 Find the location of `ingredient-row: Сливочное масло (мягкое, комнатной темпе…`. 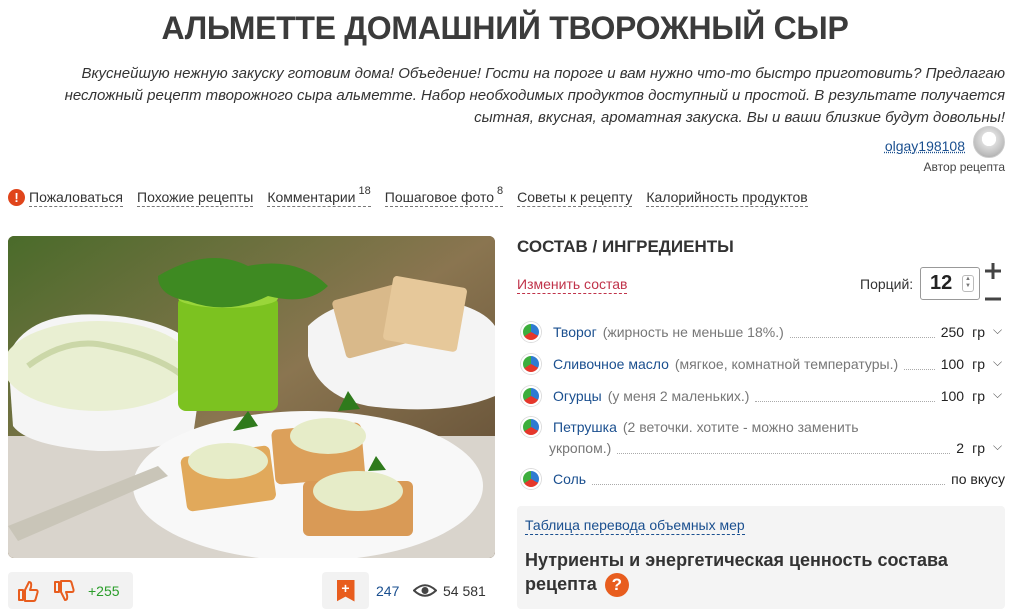

ingredient-row: Сливочное масло (мягкое, комнатной темпе… is located at coordinates (763, 364).